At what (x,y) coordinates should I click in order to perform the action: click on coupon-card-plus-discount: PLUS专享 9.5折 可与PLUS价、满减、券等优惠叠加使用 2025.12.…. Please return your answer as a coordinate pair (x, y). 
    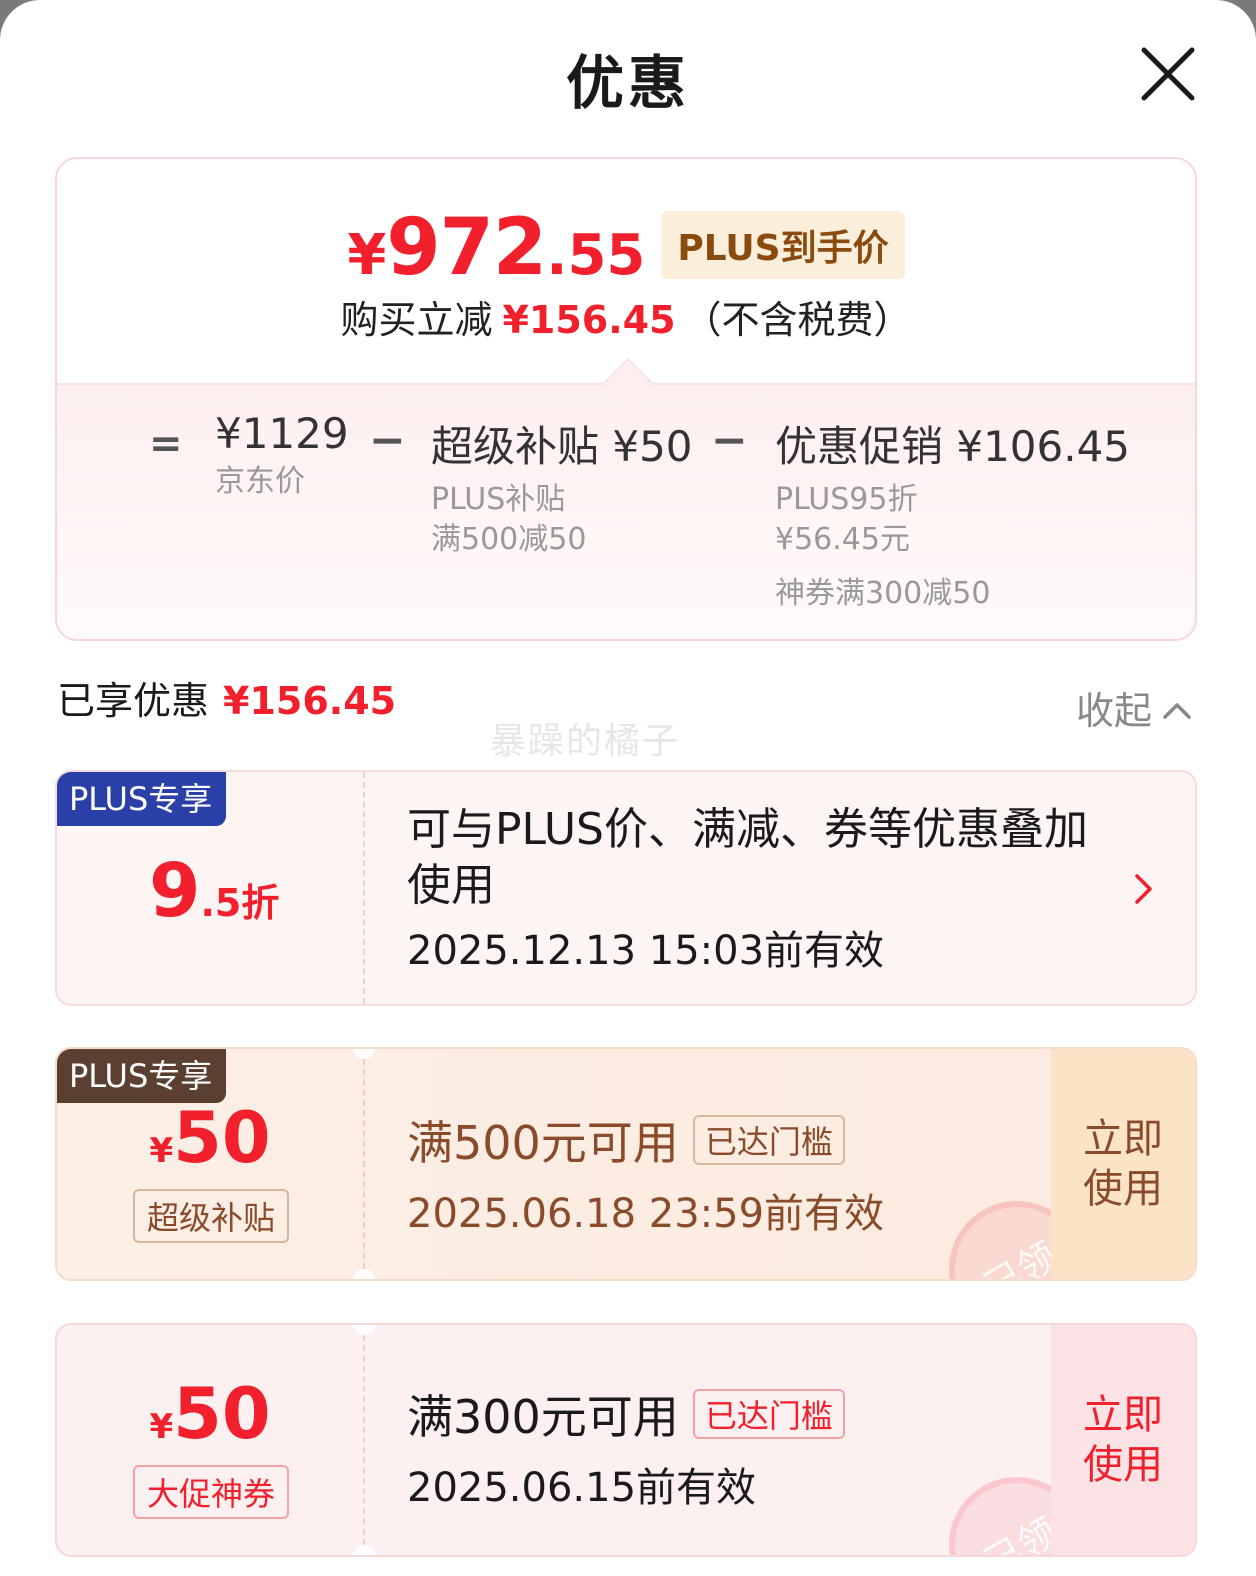
    Looking at the image, I should click on (626, 888).